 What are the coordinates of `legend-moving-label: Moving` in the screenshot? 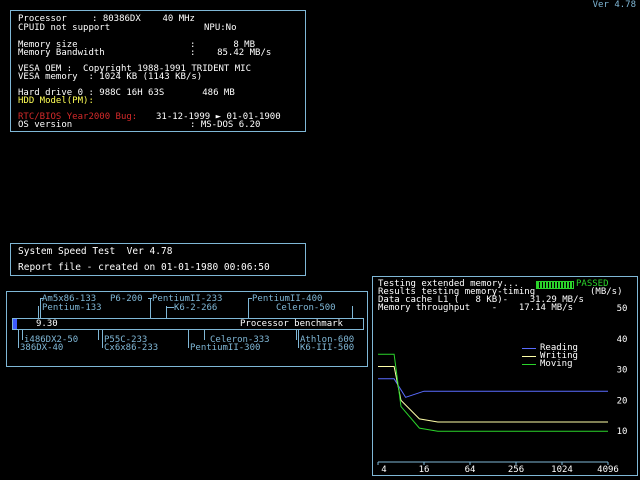 It's located at (556, 364).